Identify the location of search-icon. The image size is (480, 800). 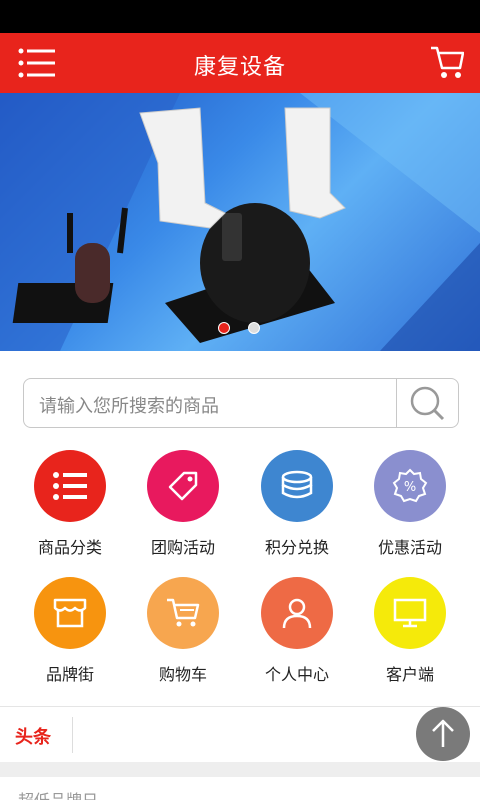
(427, 403).